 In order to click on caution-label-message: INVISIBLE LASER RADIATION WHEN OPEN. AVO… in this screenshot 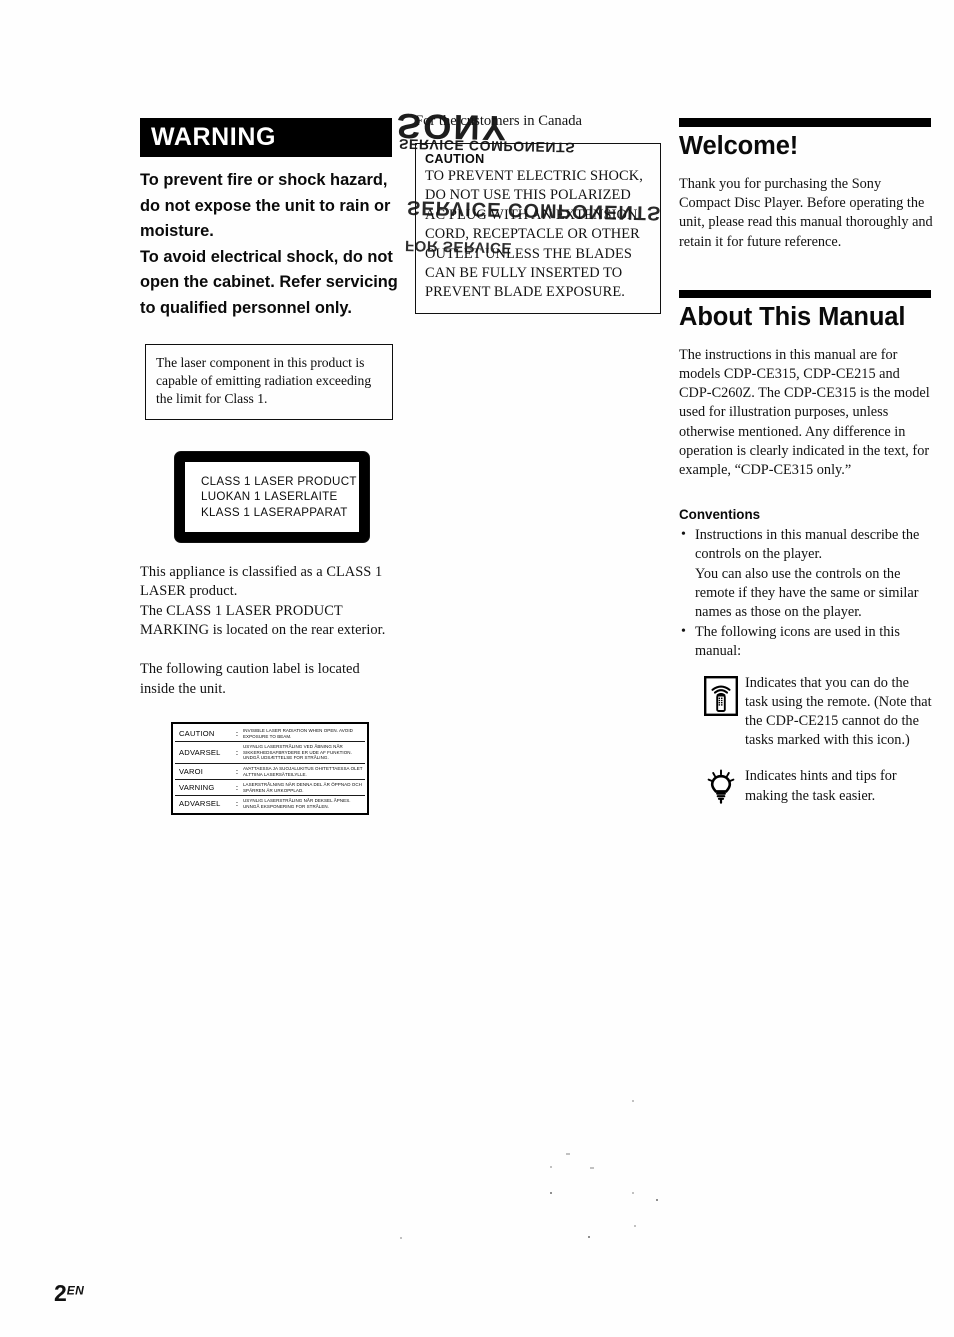, I will do `click(303, 734)`.